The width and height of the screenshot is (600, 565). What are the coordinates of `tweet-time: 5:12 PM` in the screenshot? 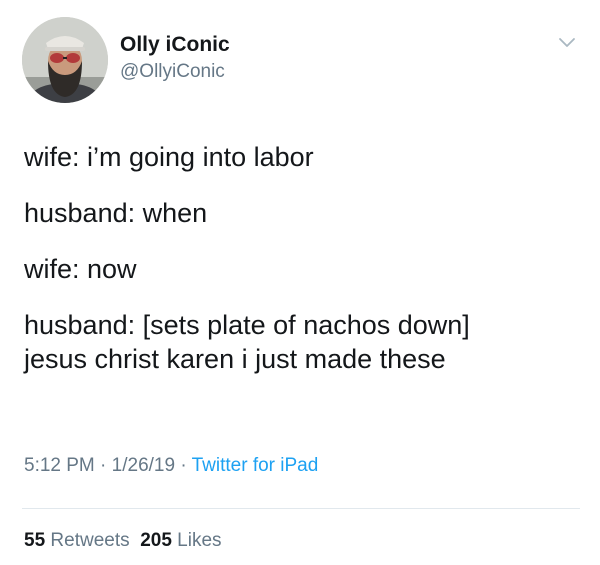 It's located at (59, 465).